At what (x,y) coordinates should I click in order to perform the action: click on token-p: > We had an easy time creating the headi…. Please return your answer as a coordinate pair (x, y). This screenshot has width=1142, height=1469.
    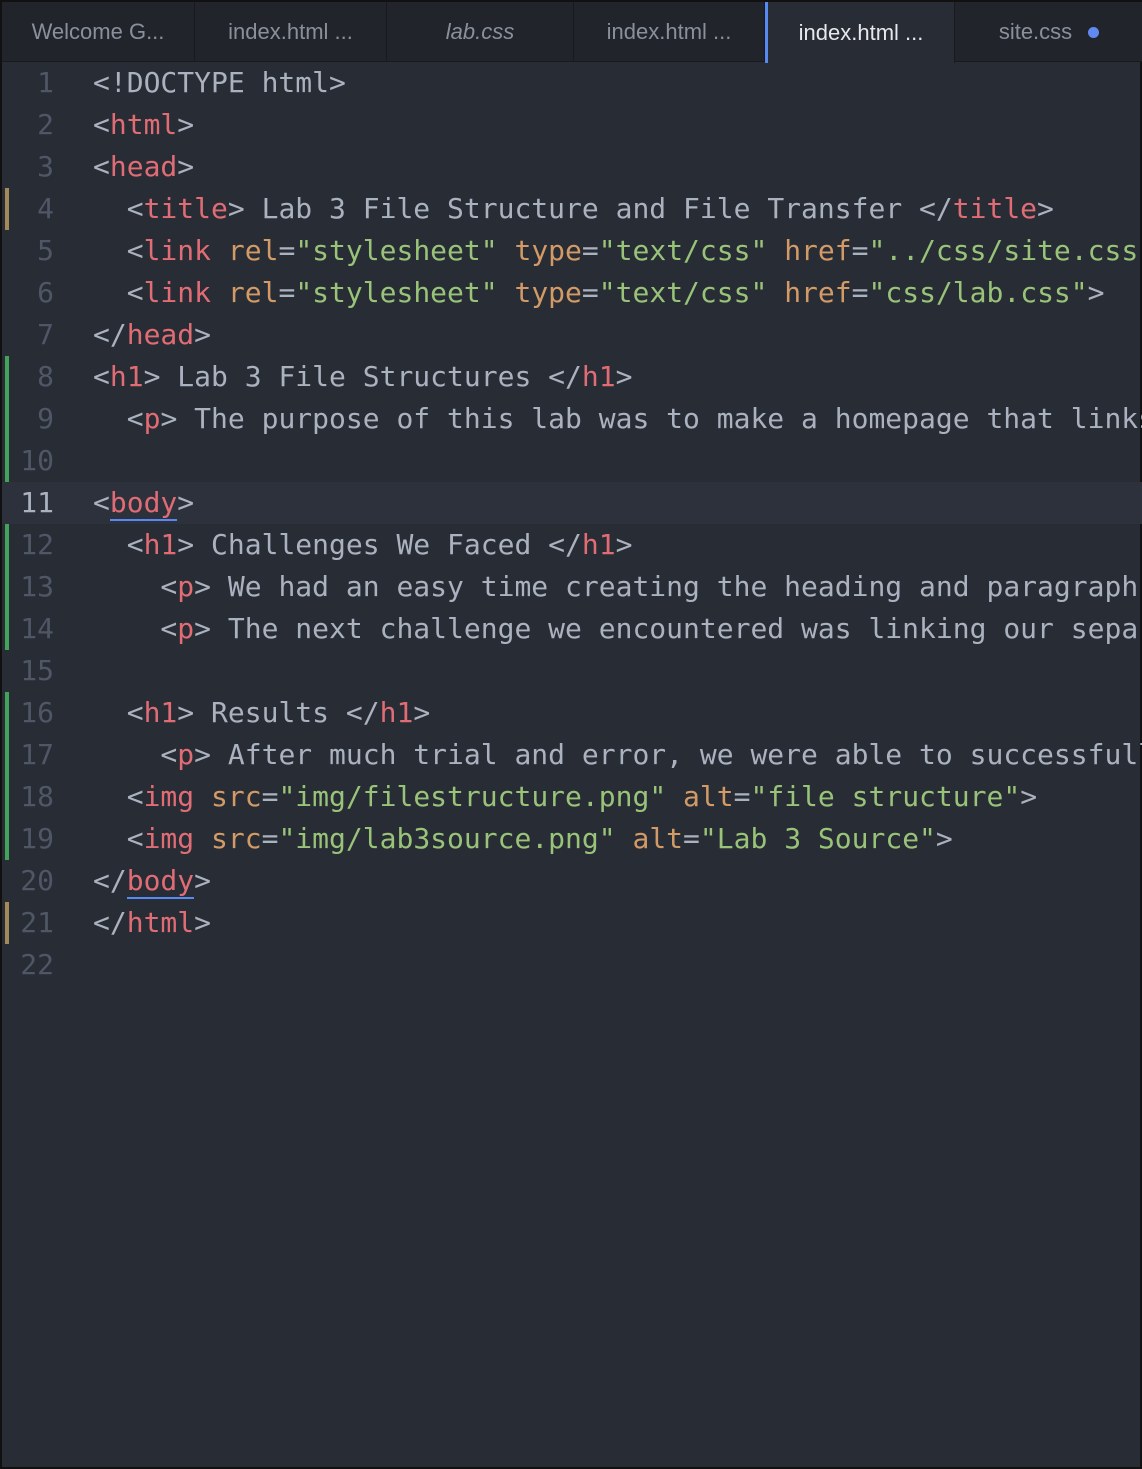
    Looking at the image, I should click on (666, 586).